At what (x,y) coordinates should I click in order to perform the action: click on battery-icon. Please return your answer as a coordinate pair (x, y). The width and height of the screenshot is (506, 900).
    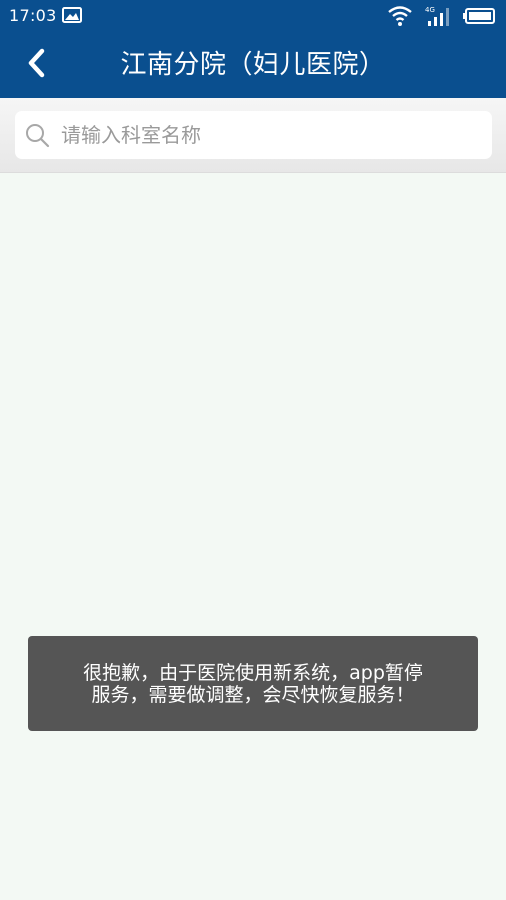
    Looking at the image, I should click on (479, 18).